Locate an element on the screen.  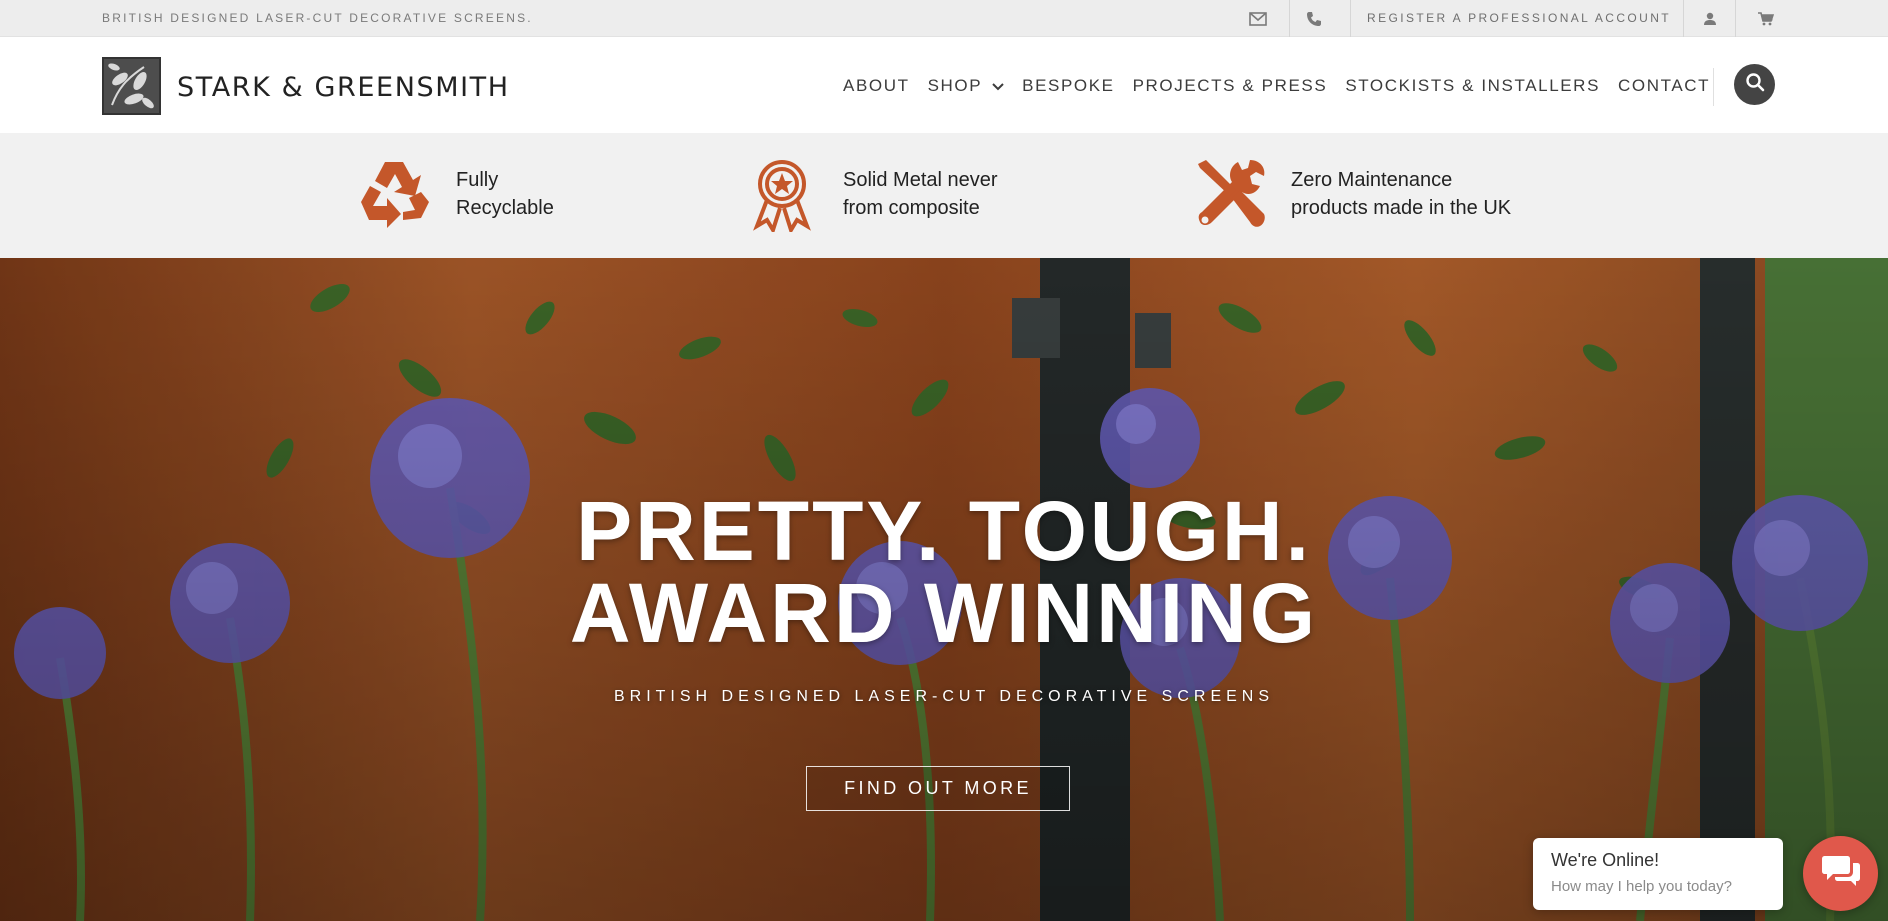
chat-title: We're Online! is located at coordinates (1605, 860).